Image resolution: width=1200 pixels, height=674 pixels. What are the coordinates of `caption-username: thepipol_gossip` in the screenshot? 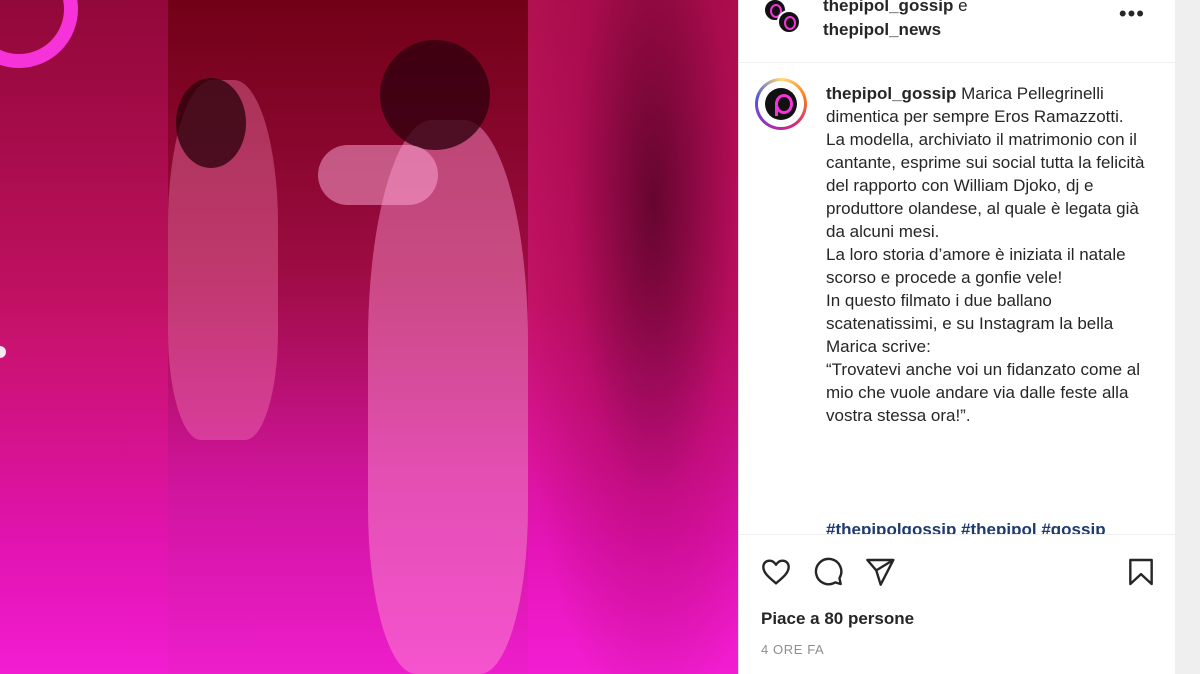 It's located at (891, 93).